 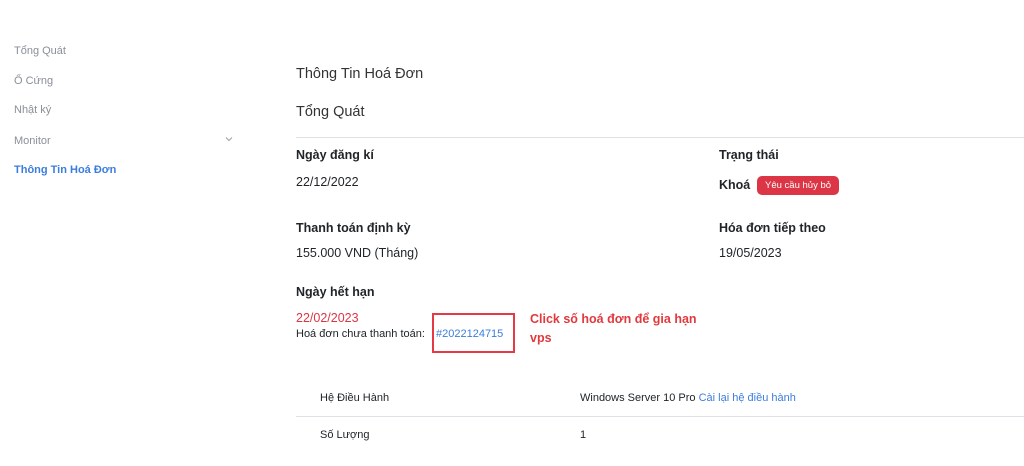 I want to click on sidebar-item-log: Nhật ký, so click(x=32, y=110).